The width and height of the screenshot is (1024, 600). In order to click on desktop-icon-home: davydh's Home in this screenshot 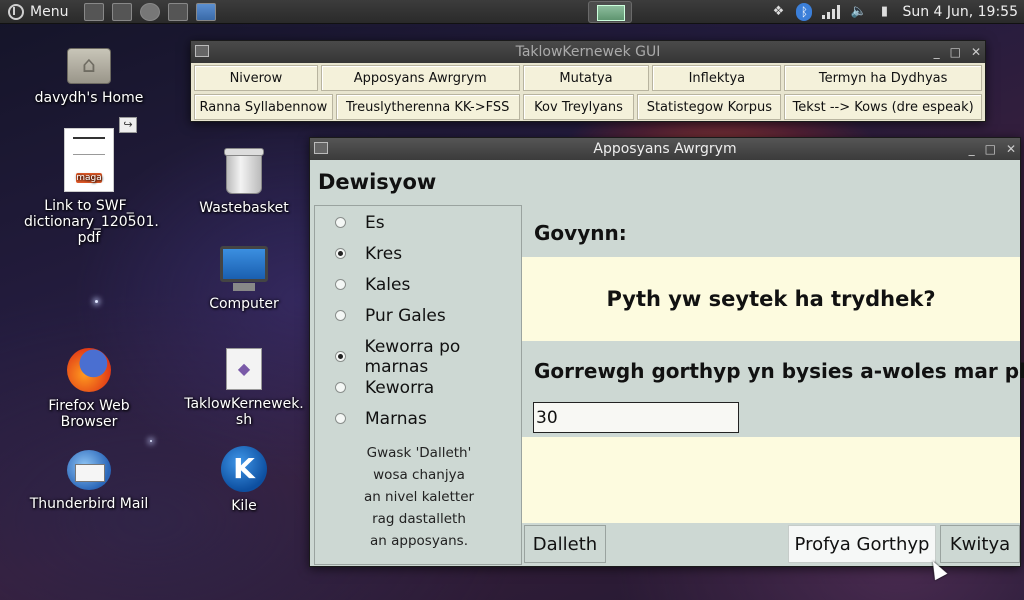, I will do `click(89, 77)`.